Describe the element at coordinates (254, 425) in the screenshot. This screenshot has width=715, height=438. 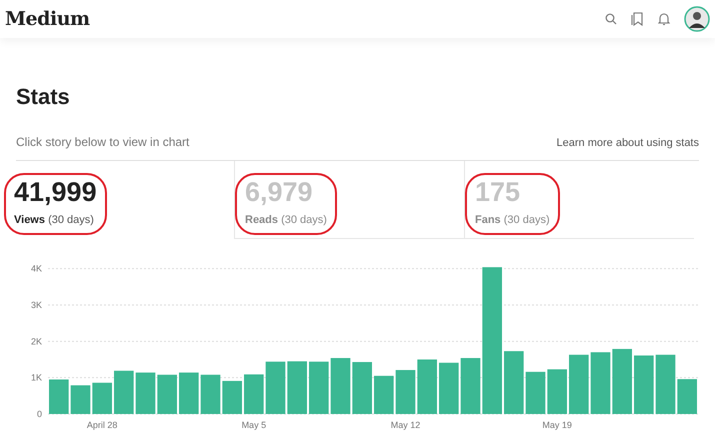
I see `x-axis-label: May 5` at that location.